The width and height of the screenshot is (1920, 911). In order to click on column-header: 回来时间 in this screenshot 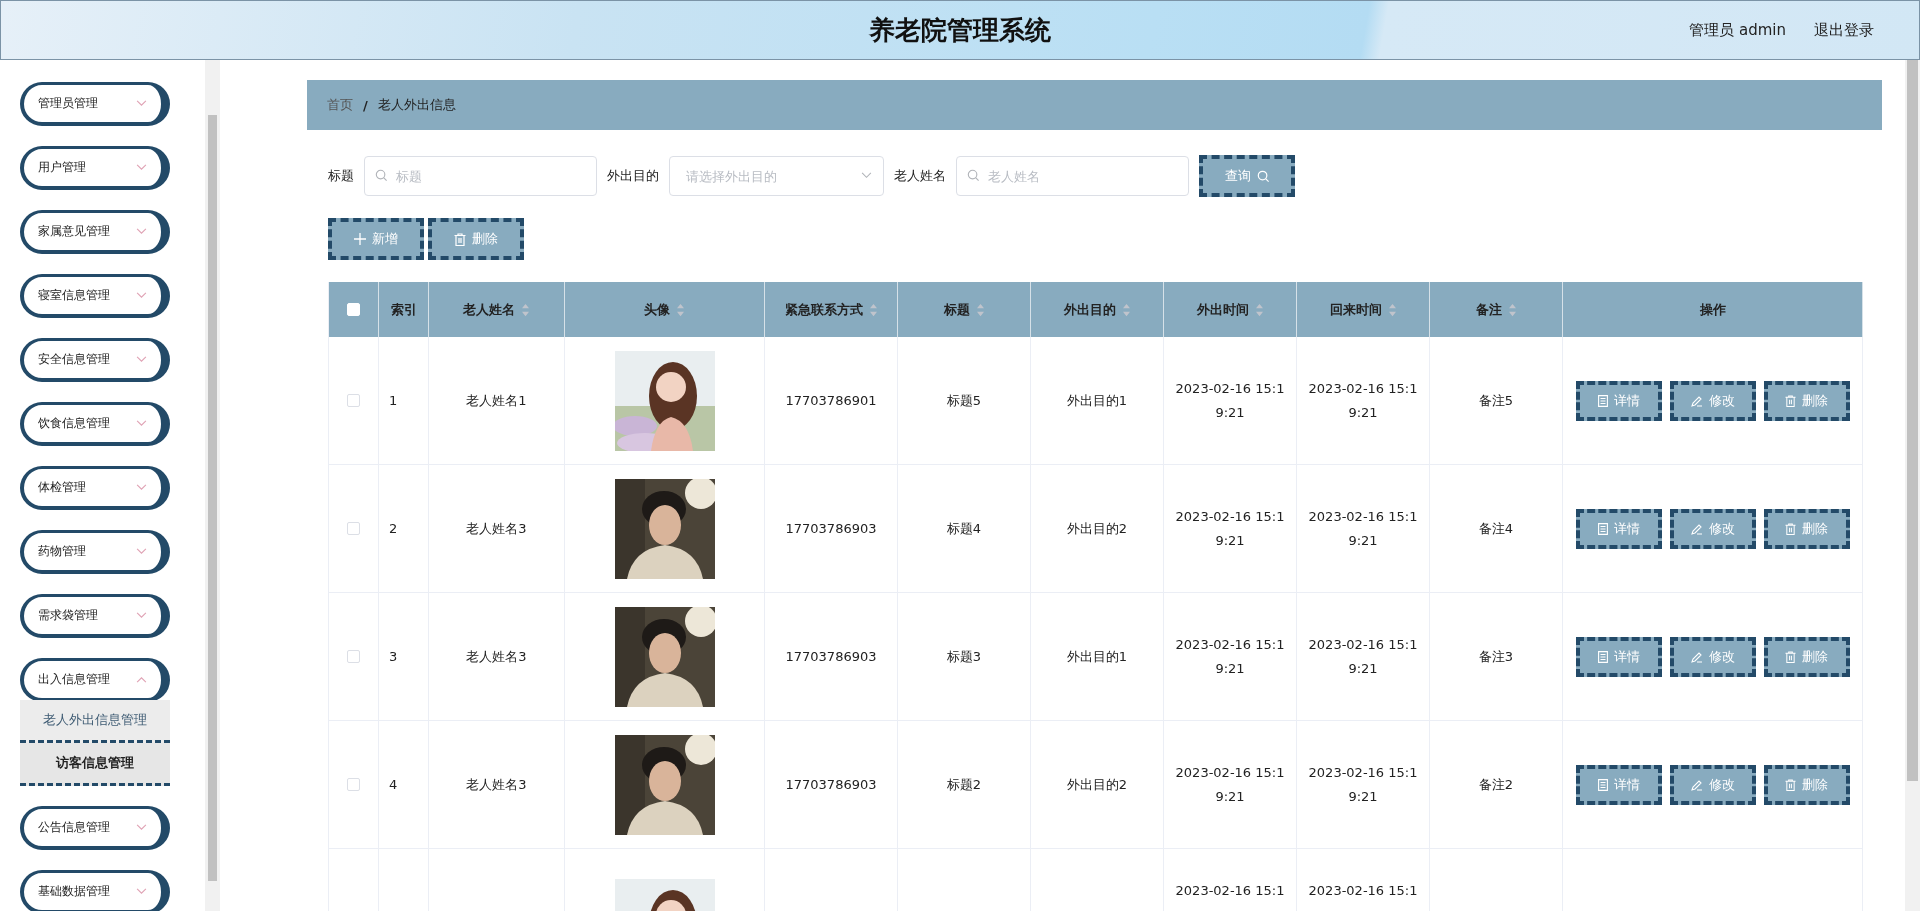, I will do `click(1355, 309)`.